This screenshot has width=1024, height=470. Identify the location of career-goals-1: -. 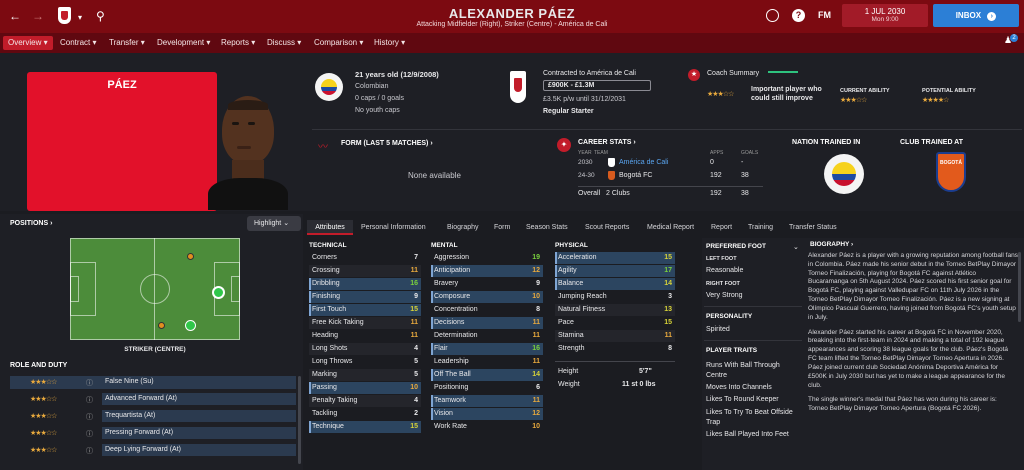
(742, 162).